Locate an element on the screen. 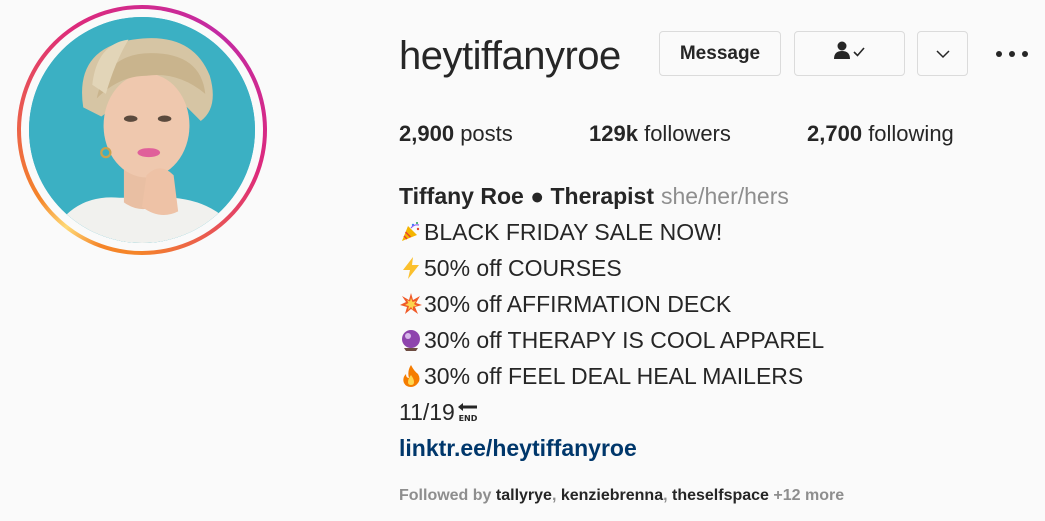  profile-website-link: linktr.ee/heytiffanyroe is located at coordinates (518, 448).